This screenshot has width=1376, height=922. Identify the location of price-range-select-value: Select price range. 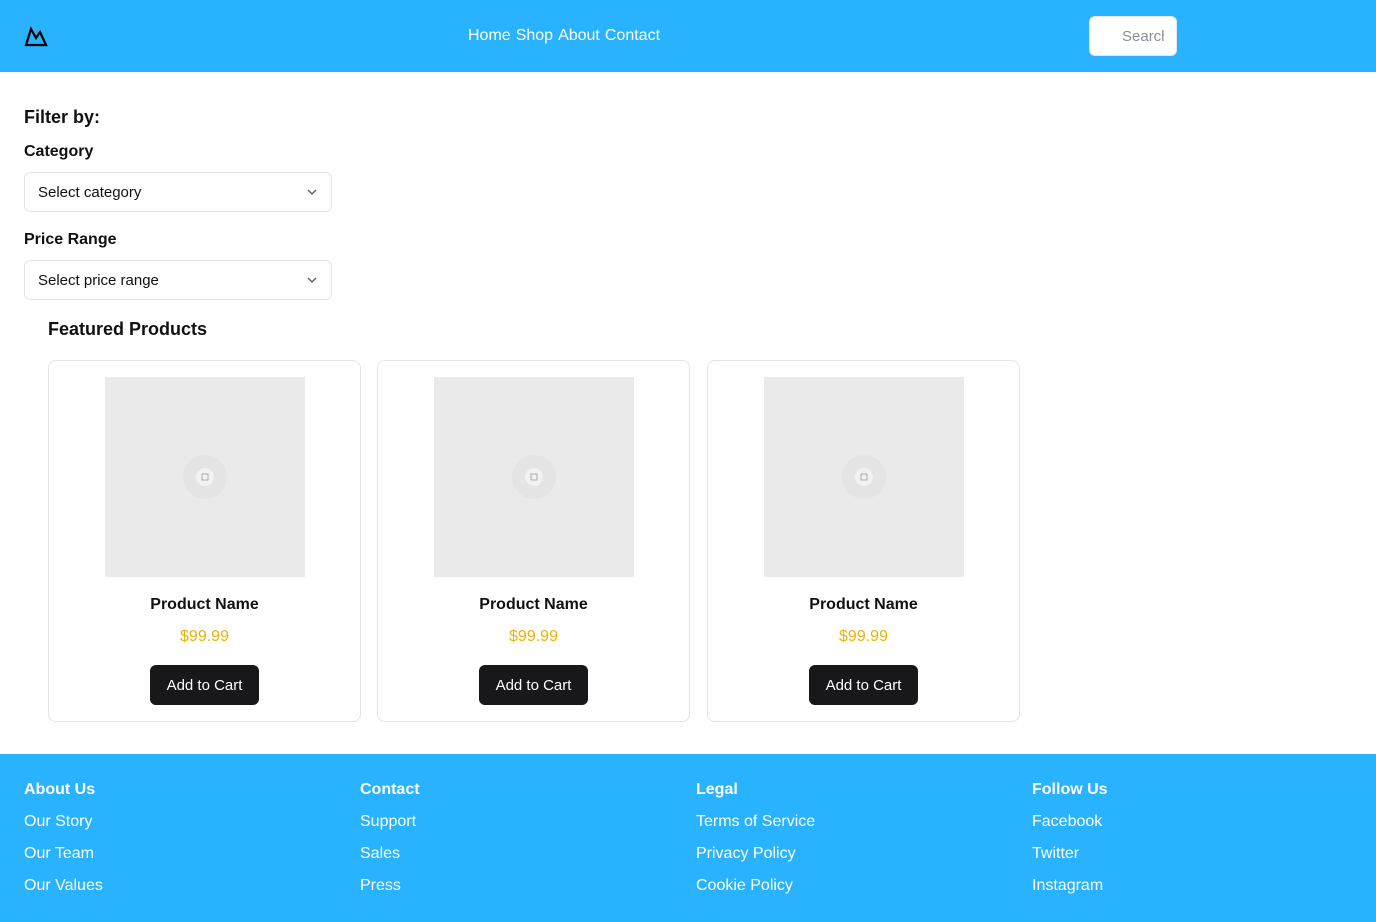
(98, 280).